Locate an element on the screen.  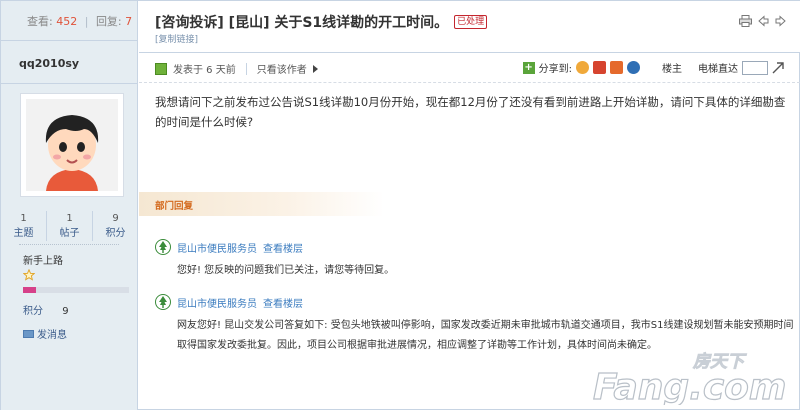
post-meta: 发表于 6 天前 只看该作者 is located at coordinates (236, 68).